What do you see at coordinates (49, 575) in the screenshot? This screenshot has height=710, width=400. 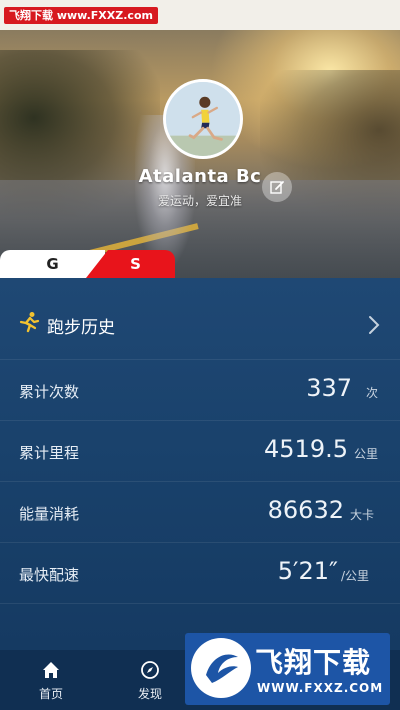 I see `stat-label: 最快配速` at bounding box center [49, 575].